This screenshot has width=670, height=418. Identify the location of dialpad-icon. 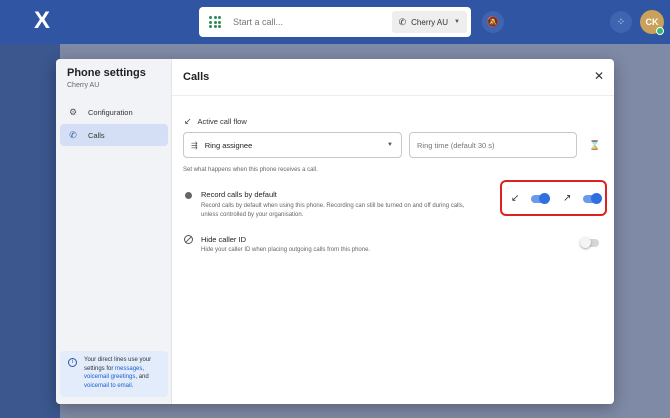
(215, 22).